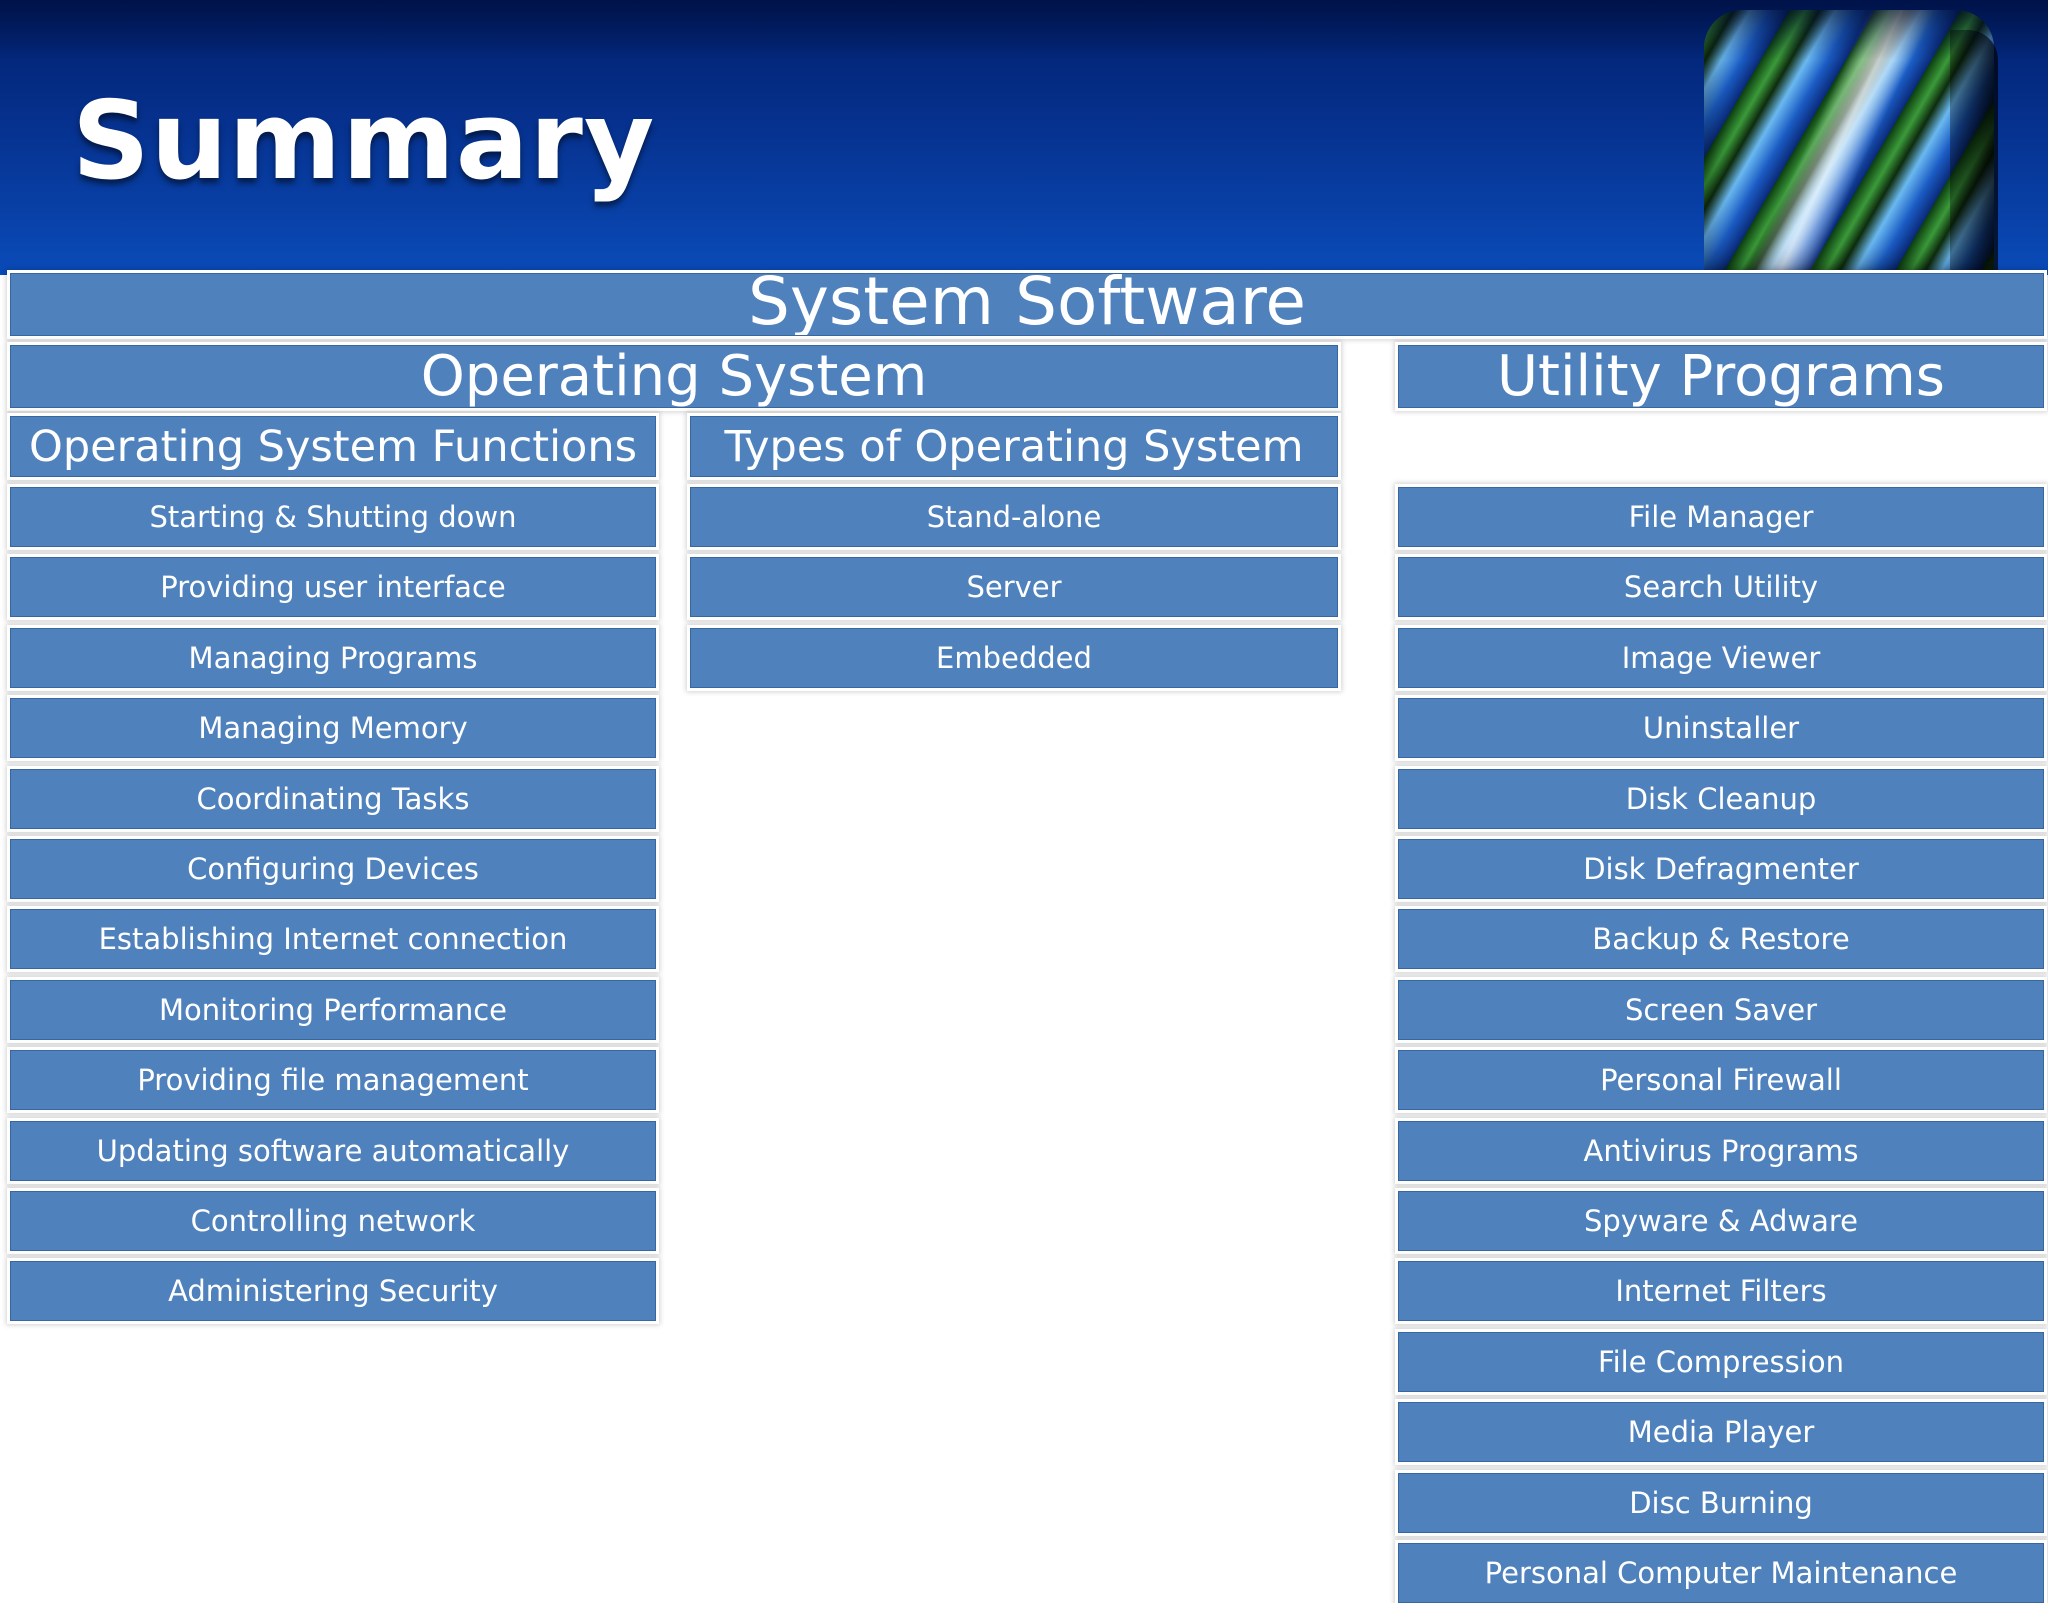 The image size is (2048, 1603). Describe the element at coordinates (333, 869) in the screenshot. I see `os-function-item: Configuring Devices` at that location.